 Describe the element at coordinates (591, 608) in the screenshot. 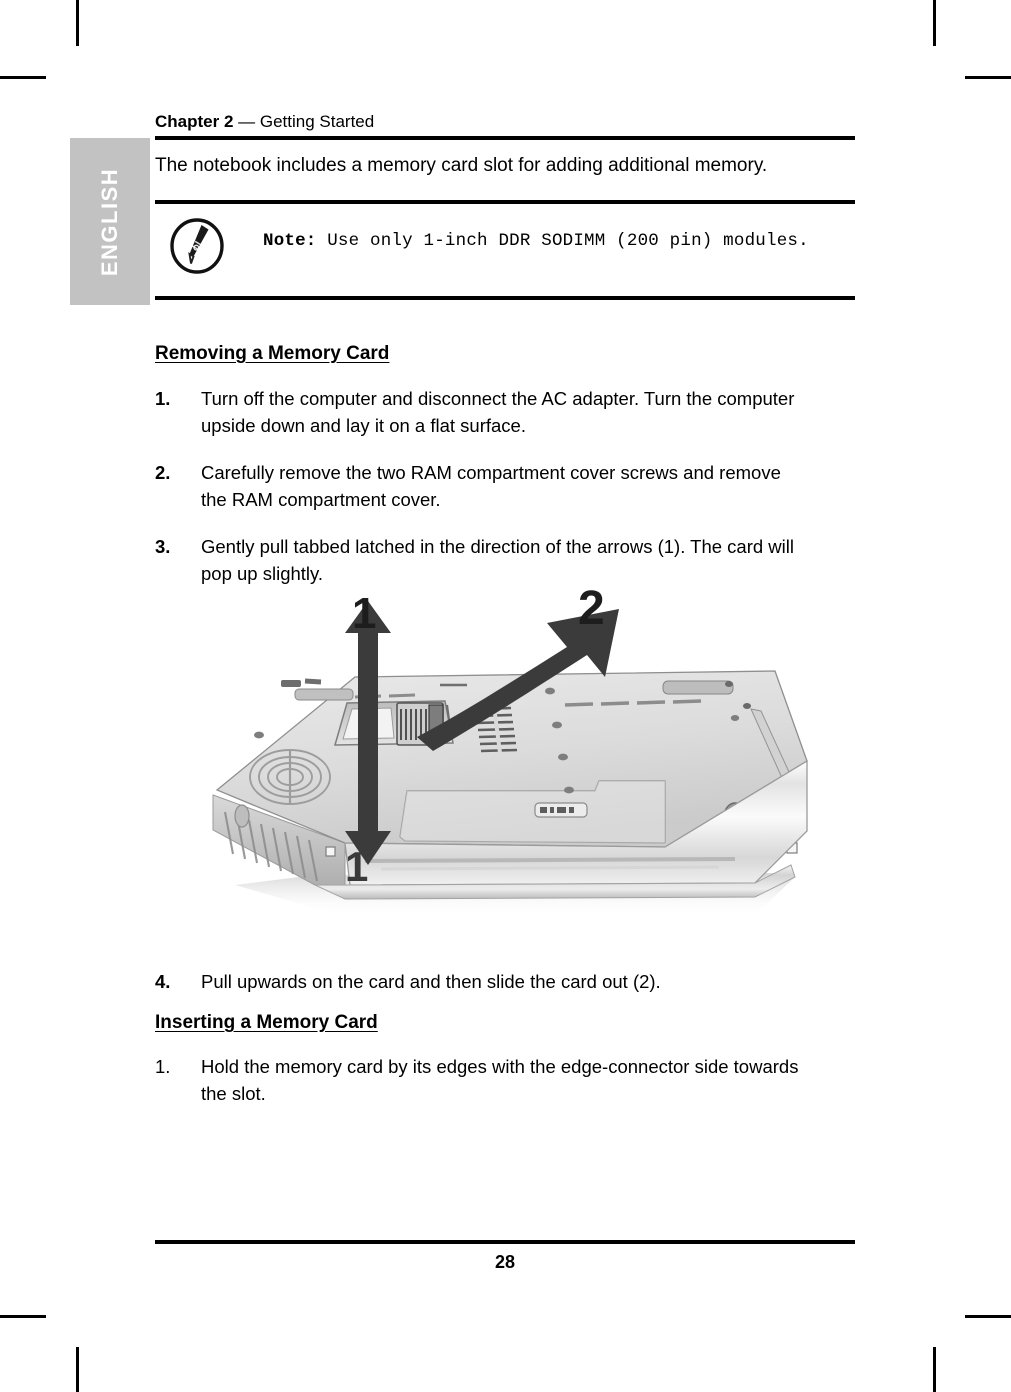

I see `figure-callout-label-2: 2` at that location.